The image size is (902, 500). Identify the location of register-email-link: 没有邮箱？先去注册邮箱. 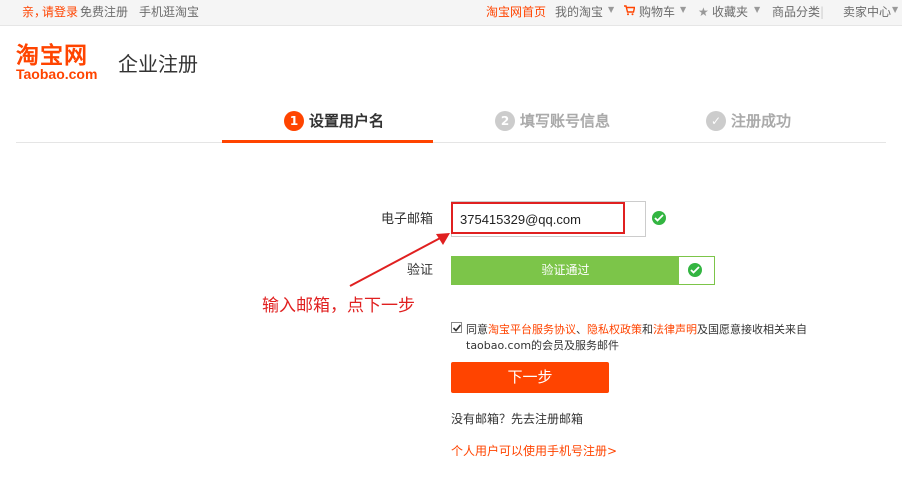
(517, 419).